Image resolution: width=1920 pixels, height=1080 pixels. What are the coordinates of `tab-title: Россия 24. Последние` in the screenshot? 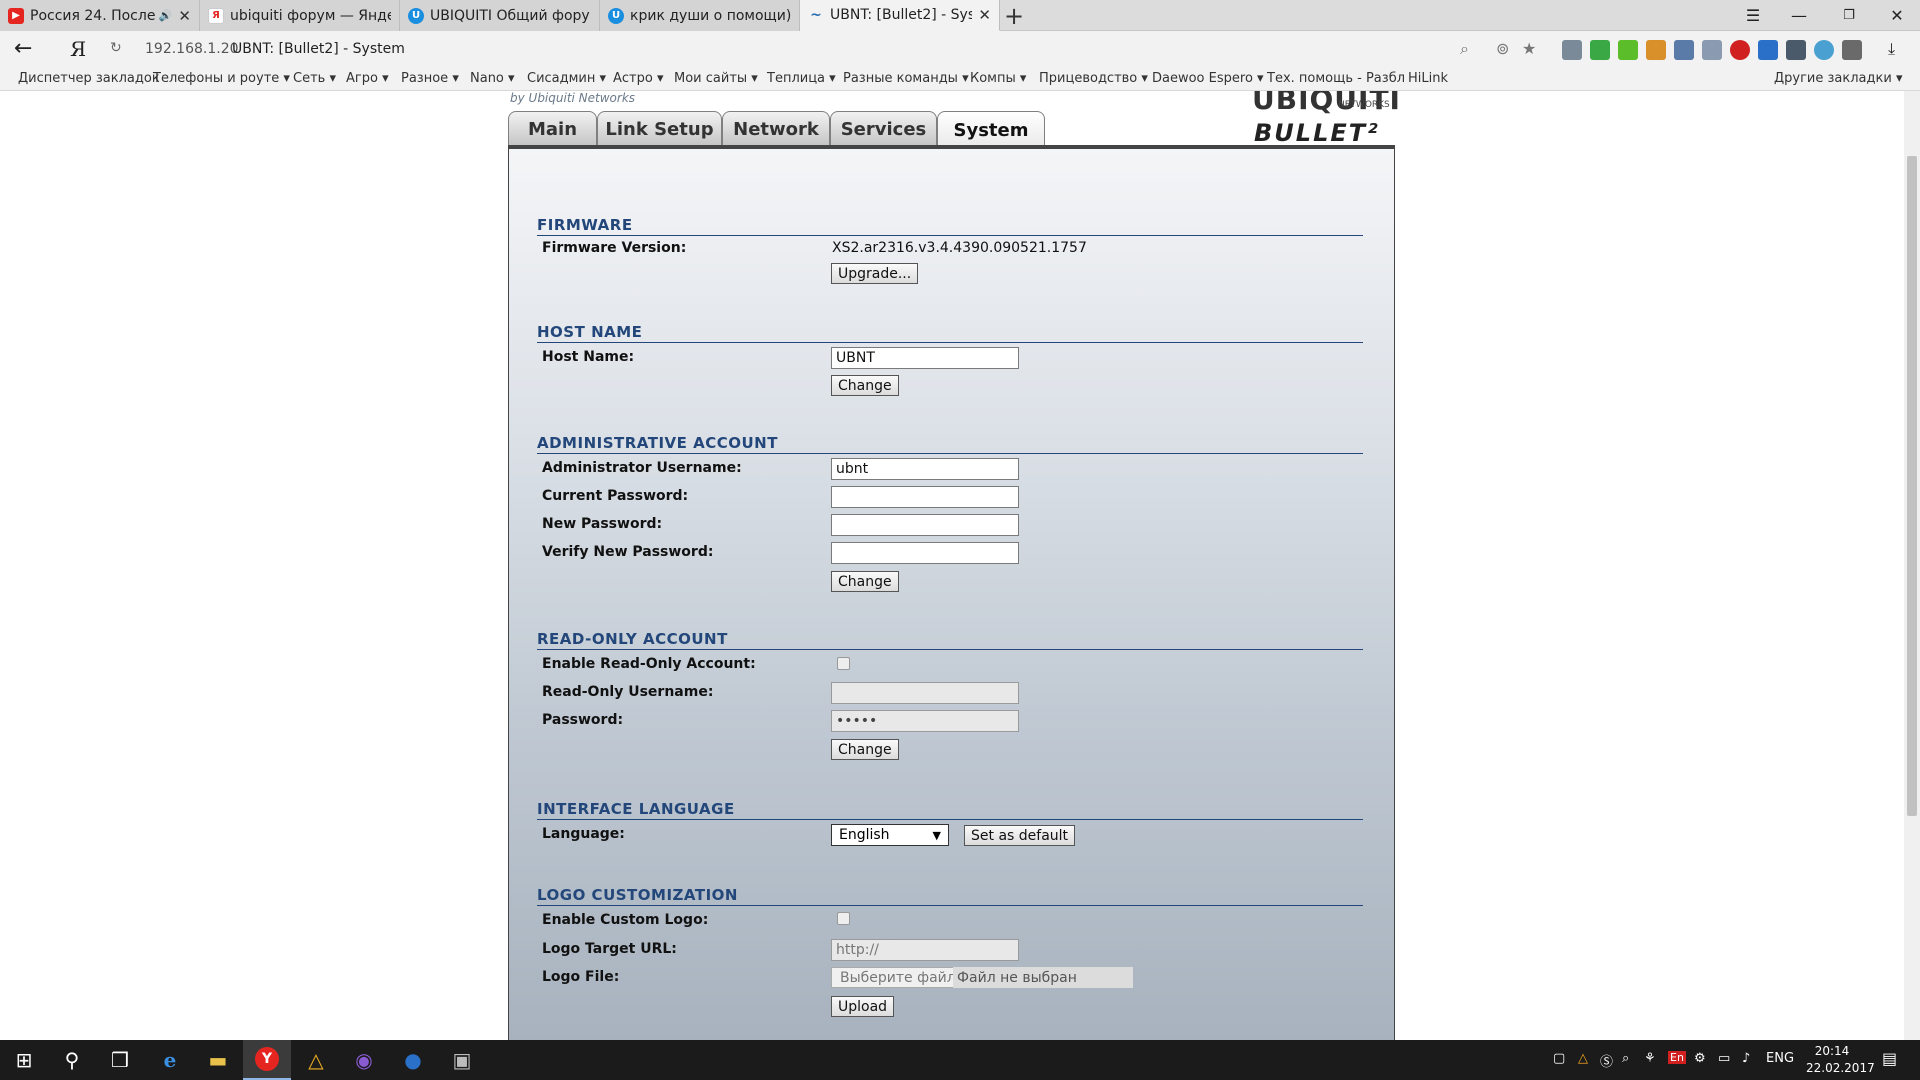 It's located at (92, 15).